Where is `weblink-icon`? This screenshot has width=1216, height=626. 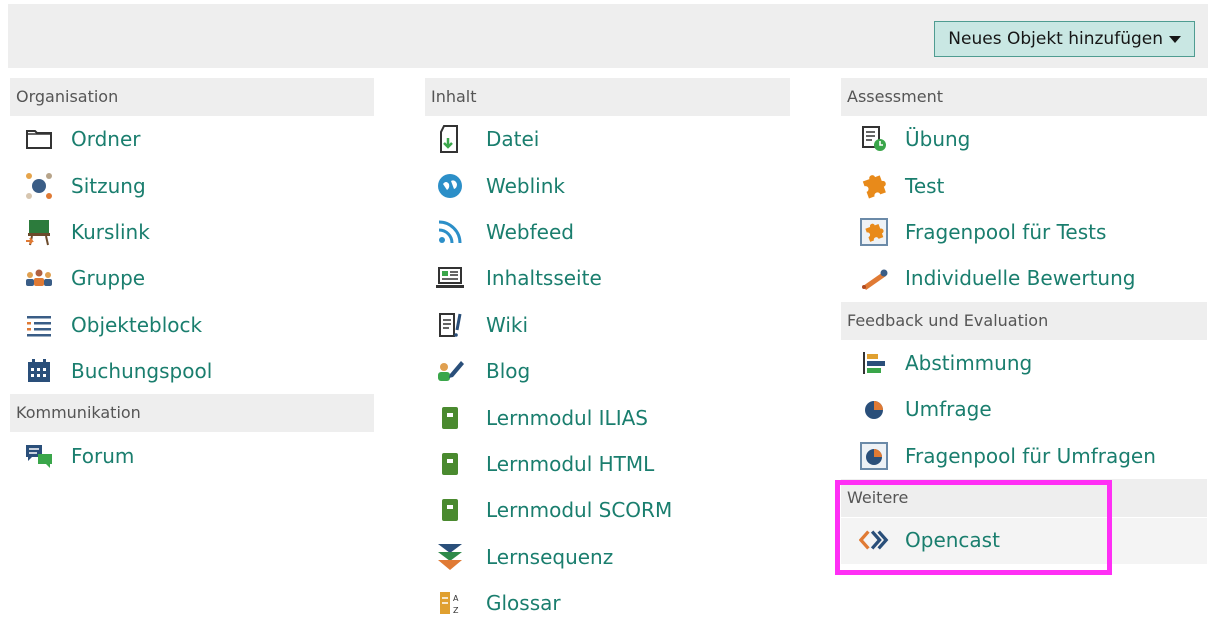 weblink-icon is located at coordinates (450, 186).